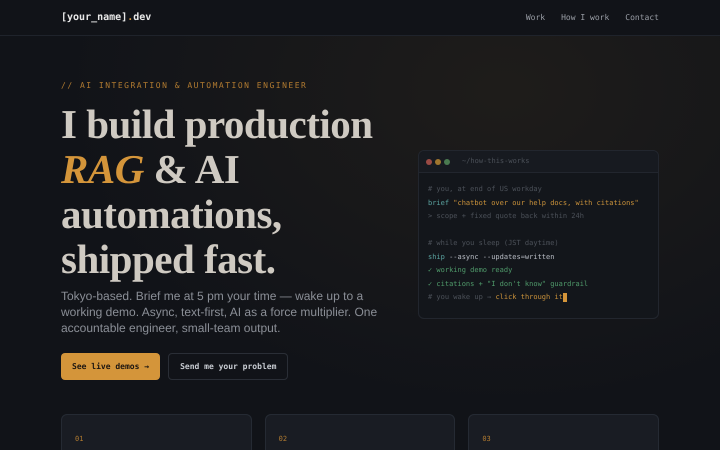 The height and width of the screenshot is (450, 720). I want to click on primary-button: See live demos →, so click(110, 366).